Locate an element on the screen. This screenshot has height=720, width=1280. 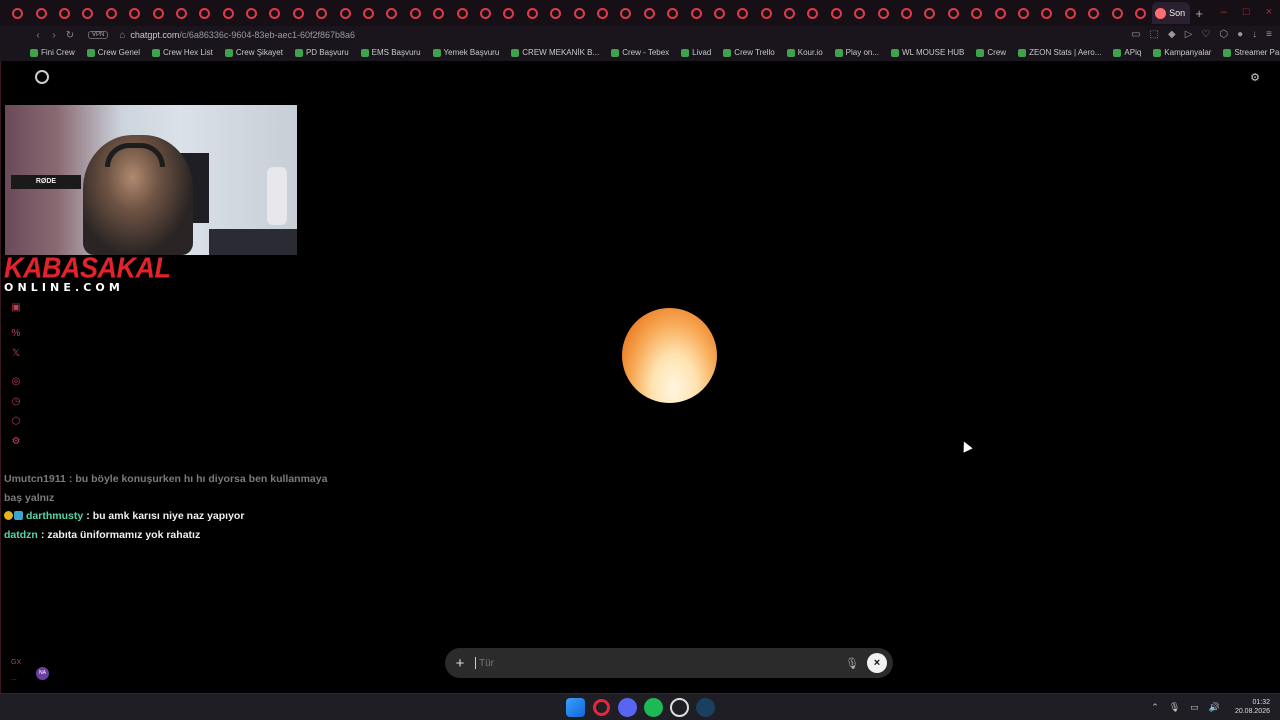
bookmark-item: Crew Hex List is located at coordinates (182, 52).